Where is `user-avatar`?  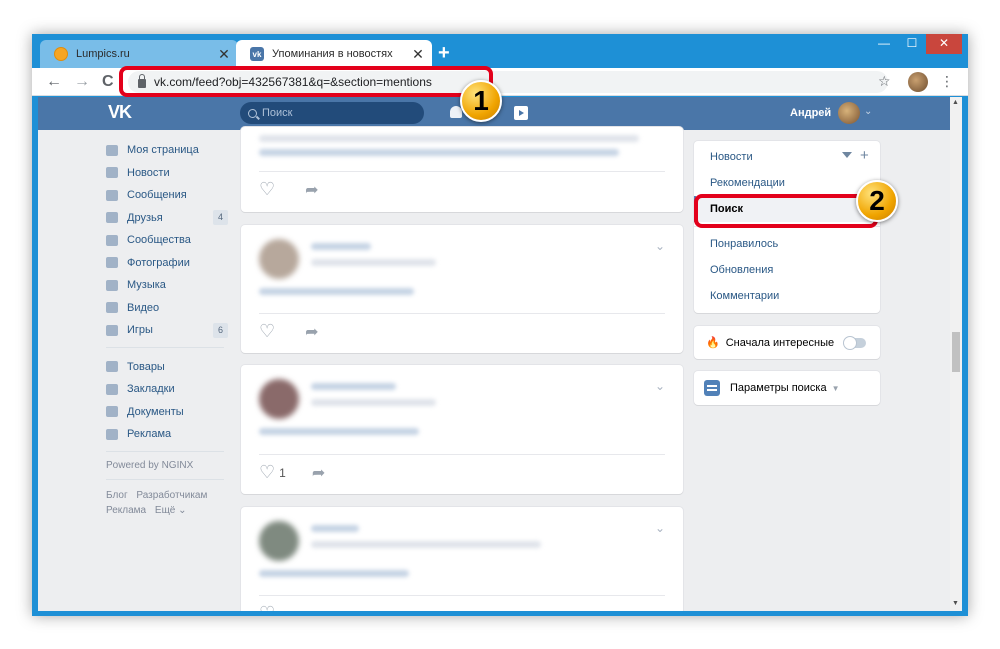
user-avatar is located at coordinates (849, 113).